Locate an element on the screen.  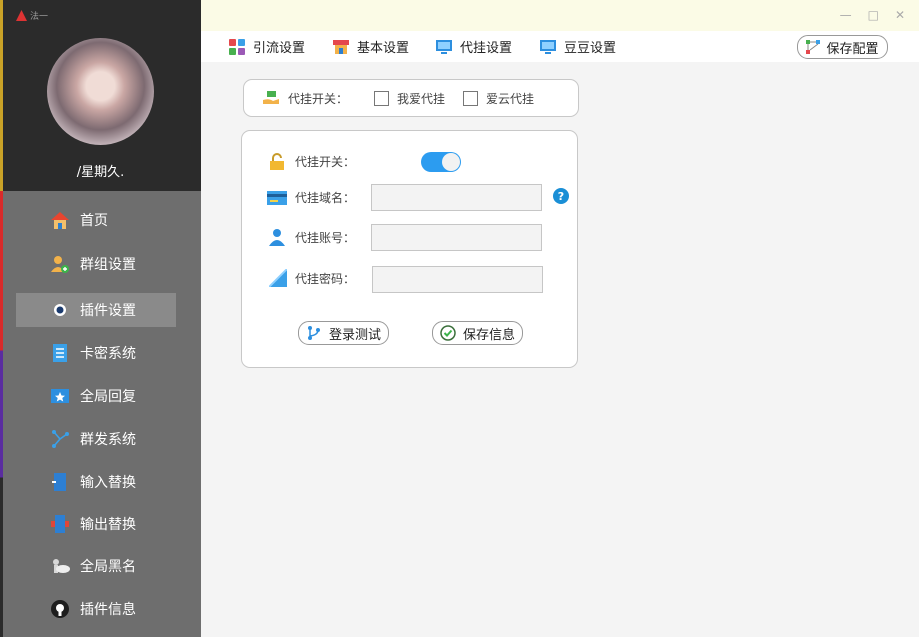
proxy-switch-toggle is located at coordinates (441, 162).